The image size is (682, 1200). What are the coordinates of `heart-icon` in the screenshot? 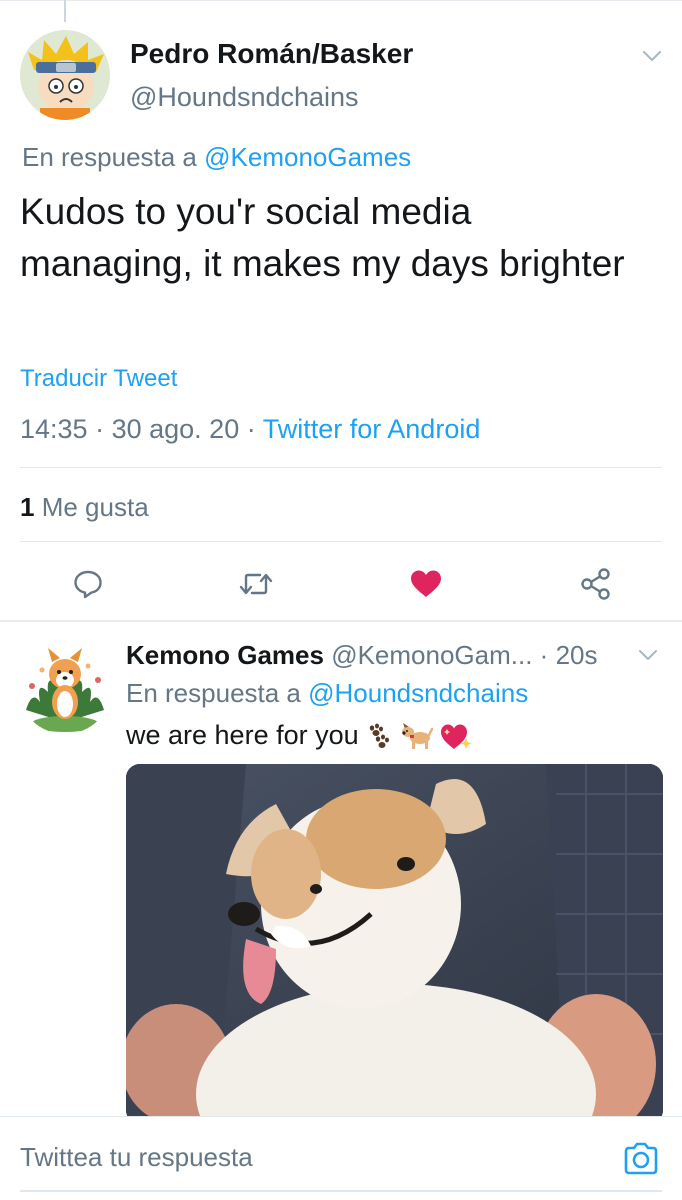 It's located at (426, 583).